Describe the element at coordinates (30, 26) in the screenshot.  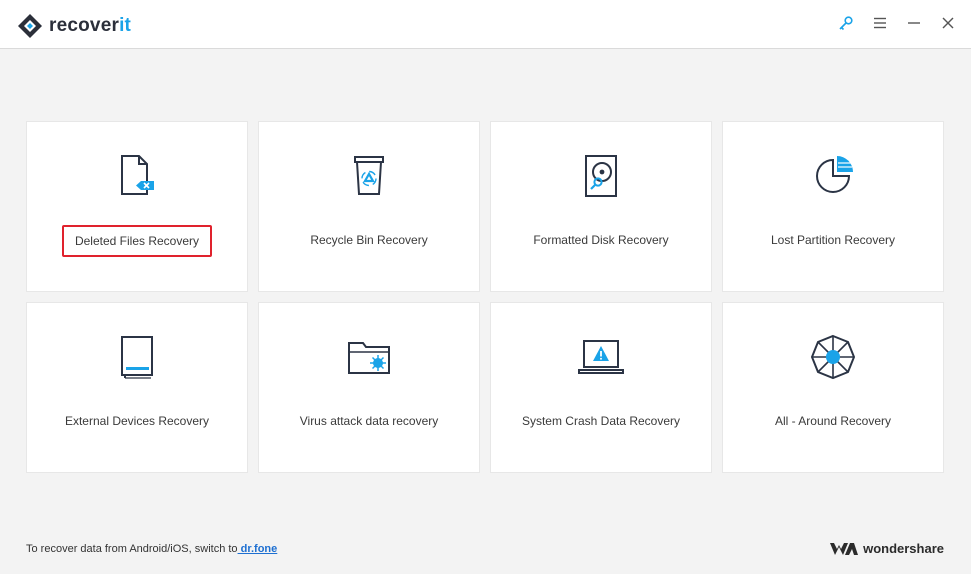
I see `recoverit-logo-icon` at that location.